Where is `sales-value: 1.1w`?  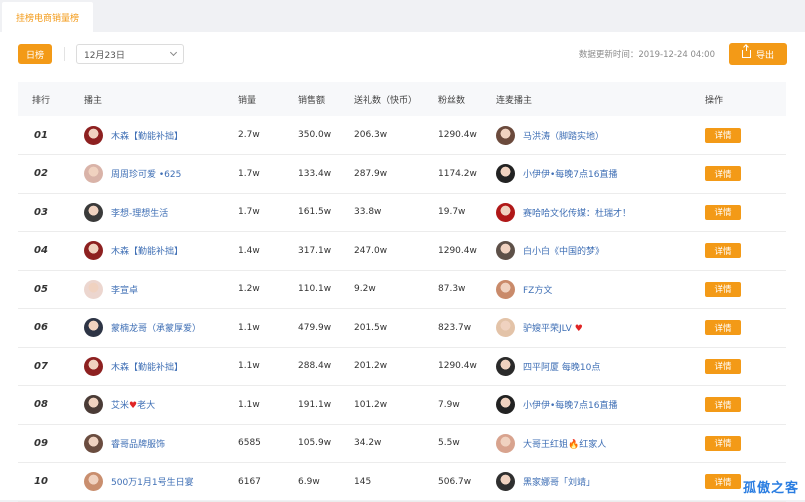
sales-value: 1.1w is located at coordinates (249, 366).